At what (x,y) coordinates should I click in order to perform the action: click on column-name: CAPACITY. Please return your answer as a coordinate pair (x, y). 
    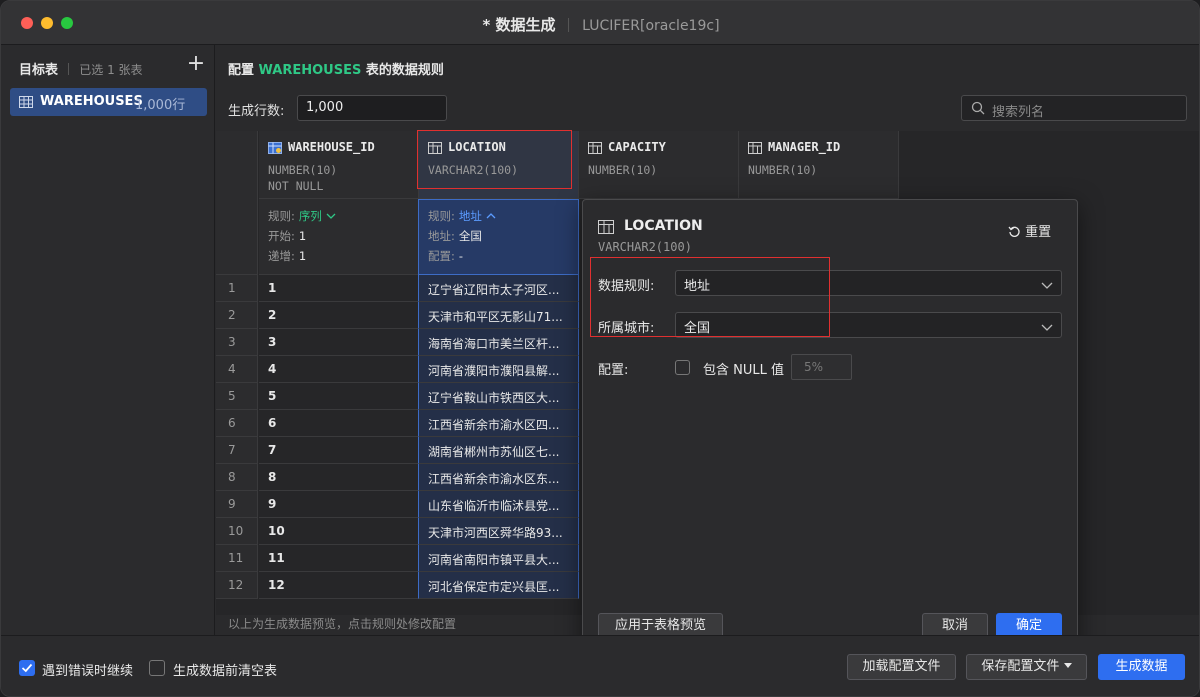
    Looking at the image, I should click on (637, 147).